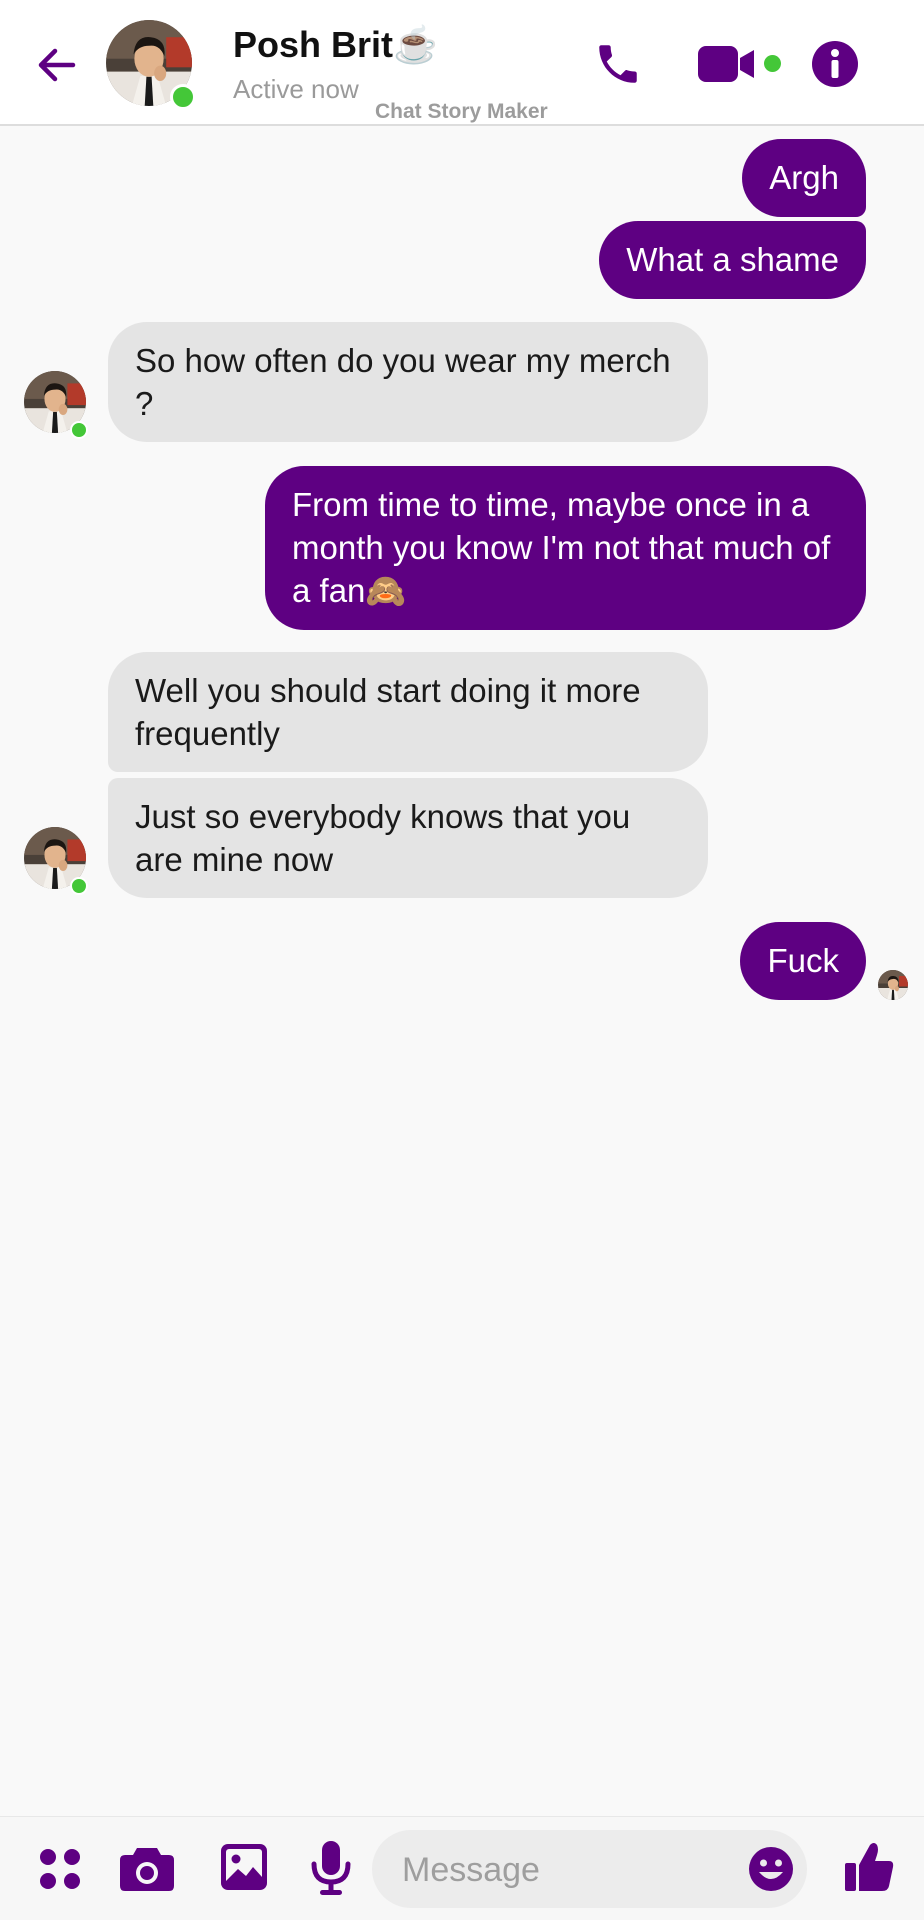  I want to click on voice-message-button, so click(331, 1868).